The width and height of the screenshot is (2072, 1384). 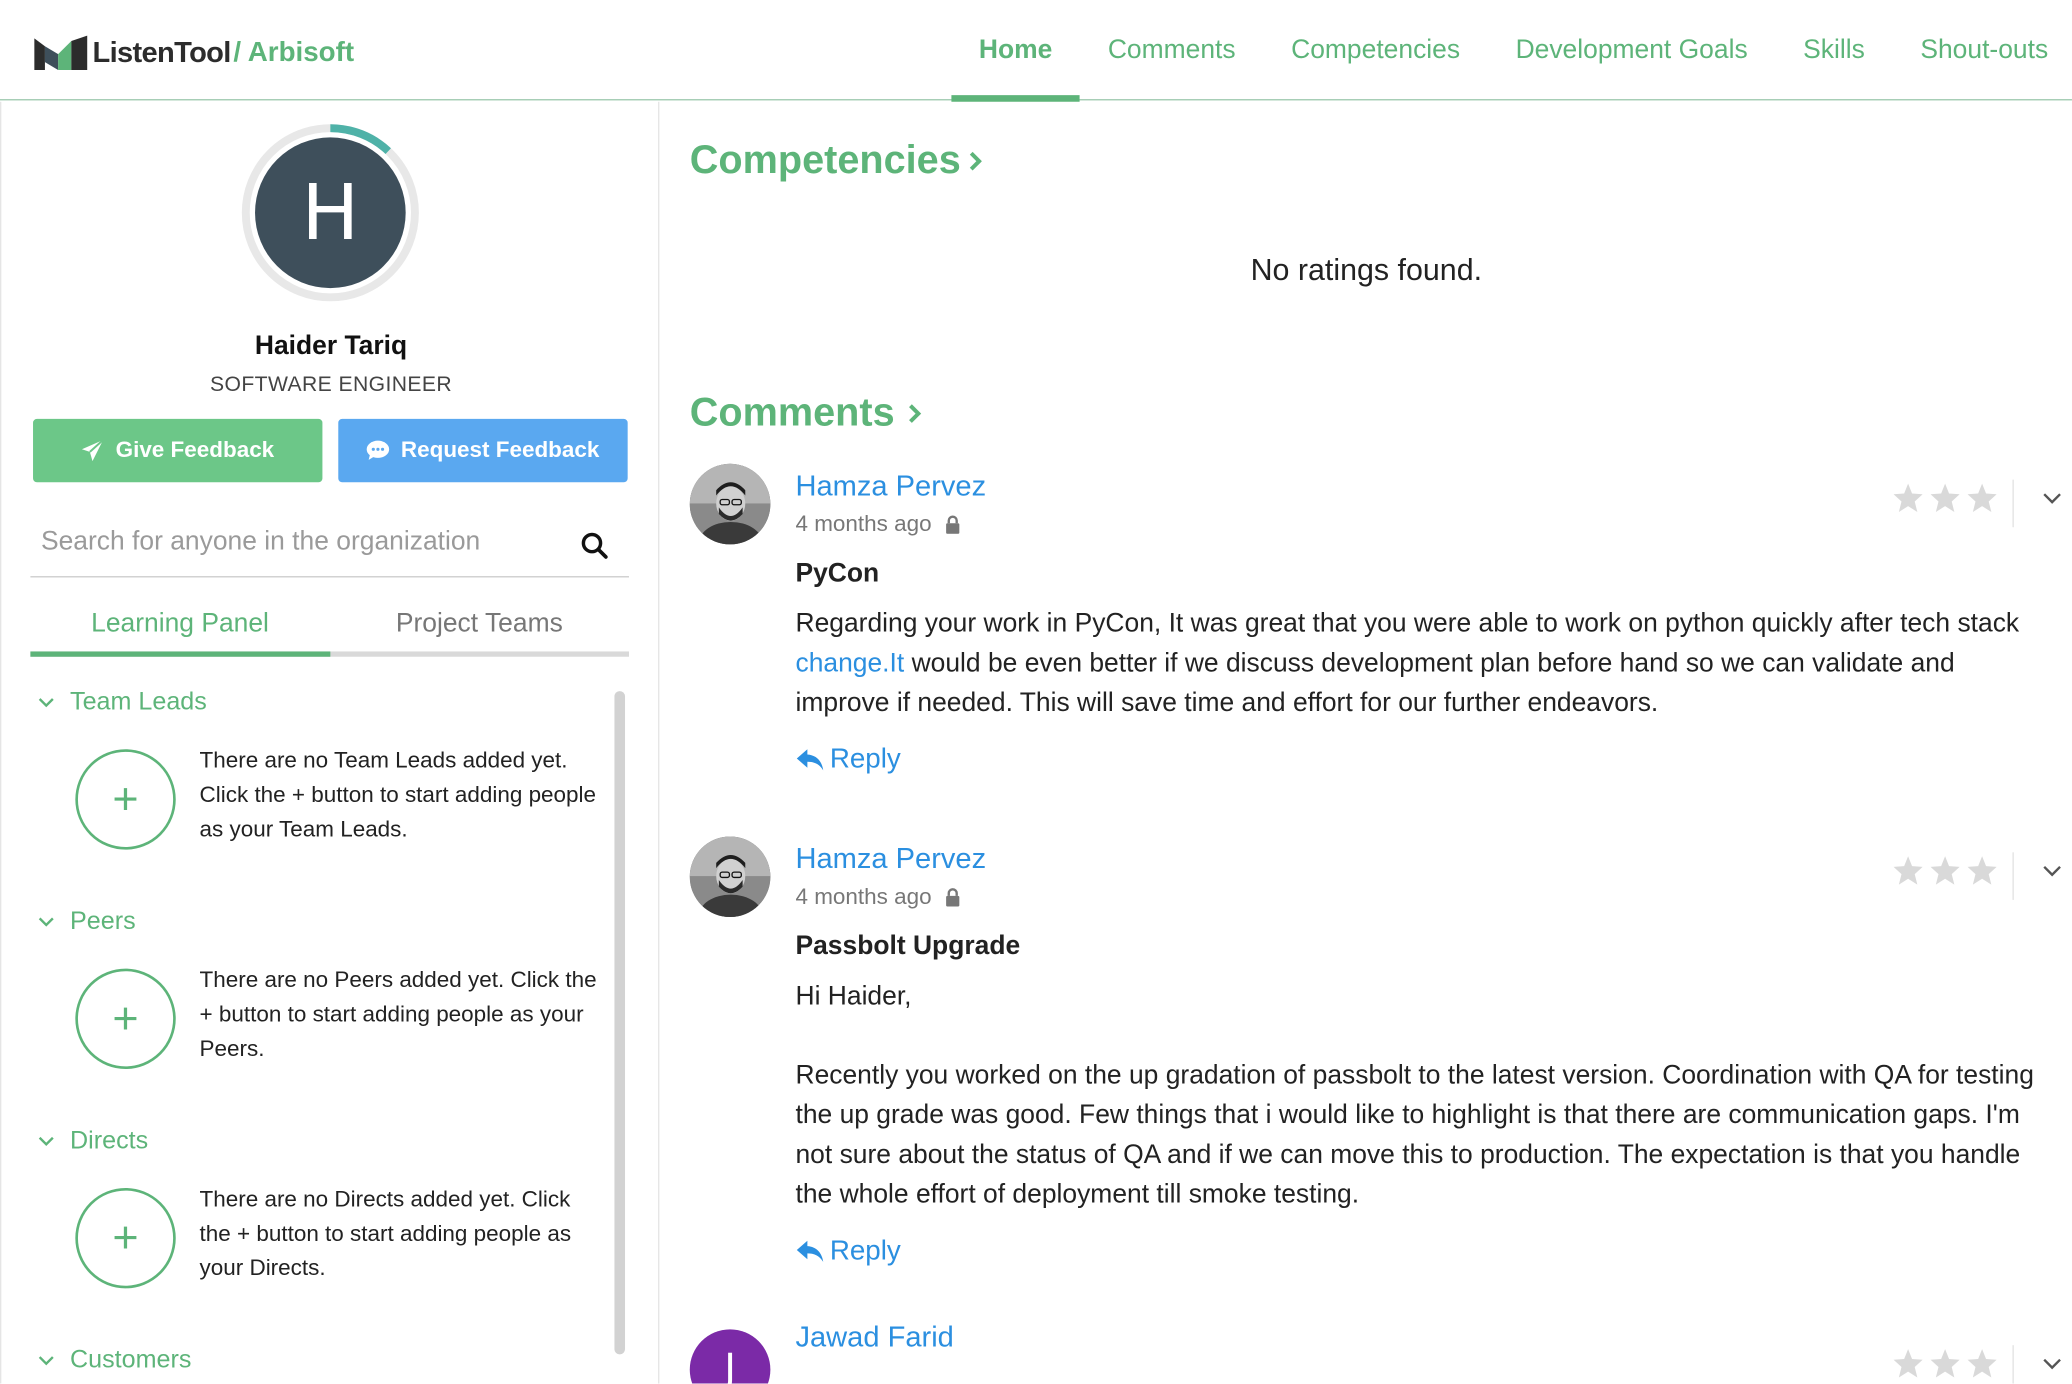 I want to click on group-header-customers: Customers, so click(x=320, y=1361).